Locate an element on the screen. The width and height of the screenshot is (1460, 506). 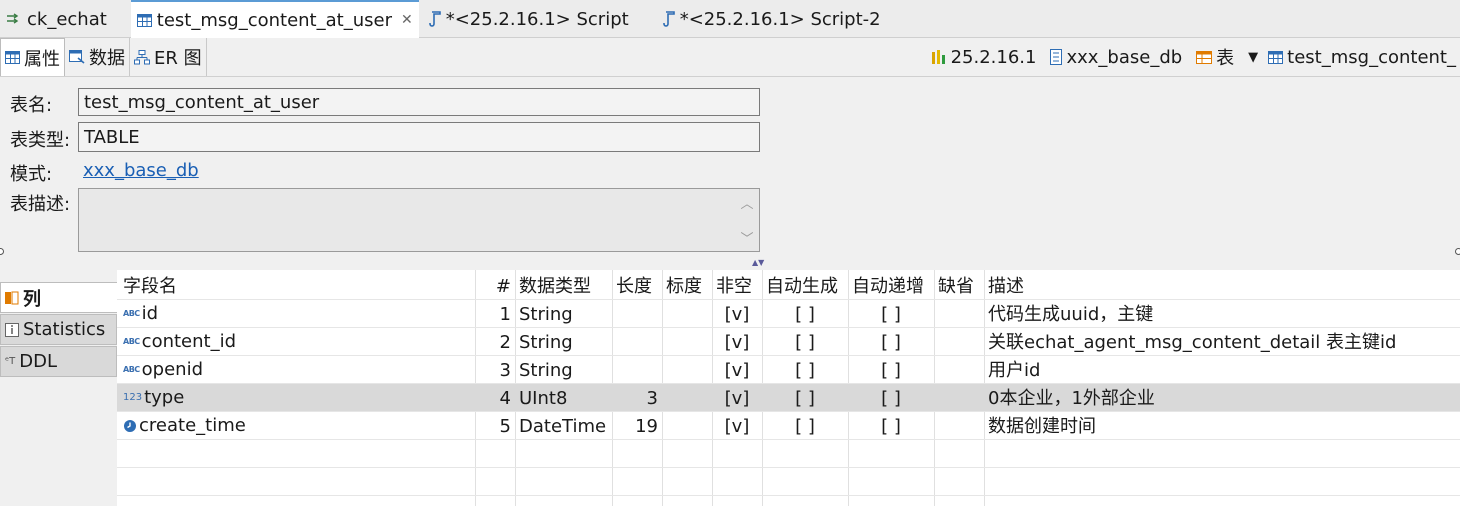
subtab-label: 属性 is located at coordinates (42, 59).